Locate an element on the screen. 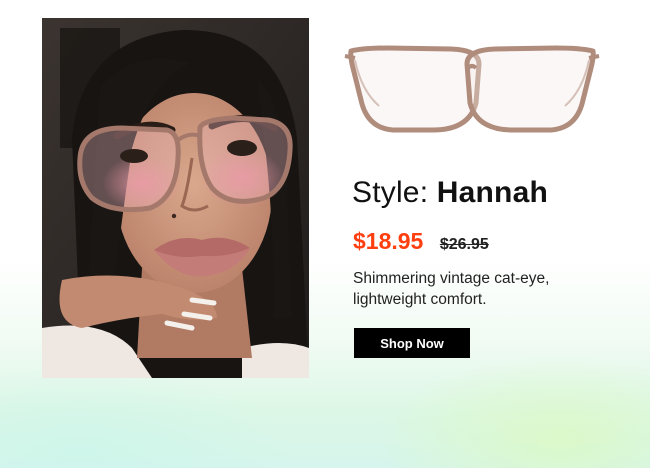  price-row: $18.95 $26.95 is located at coordinates (421, 241).